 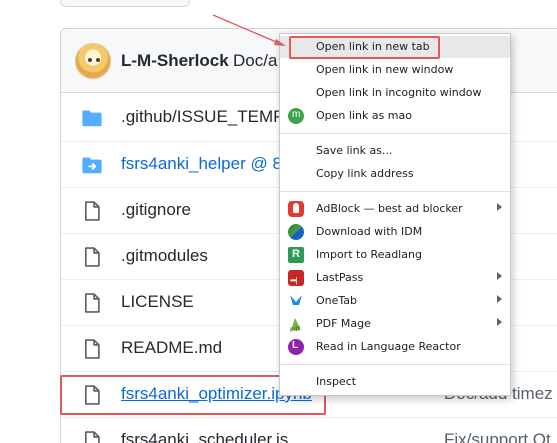 I want to click on menu-item-copy-link-address: Copy link address, so click(x=395, y=174).